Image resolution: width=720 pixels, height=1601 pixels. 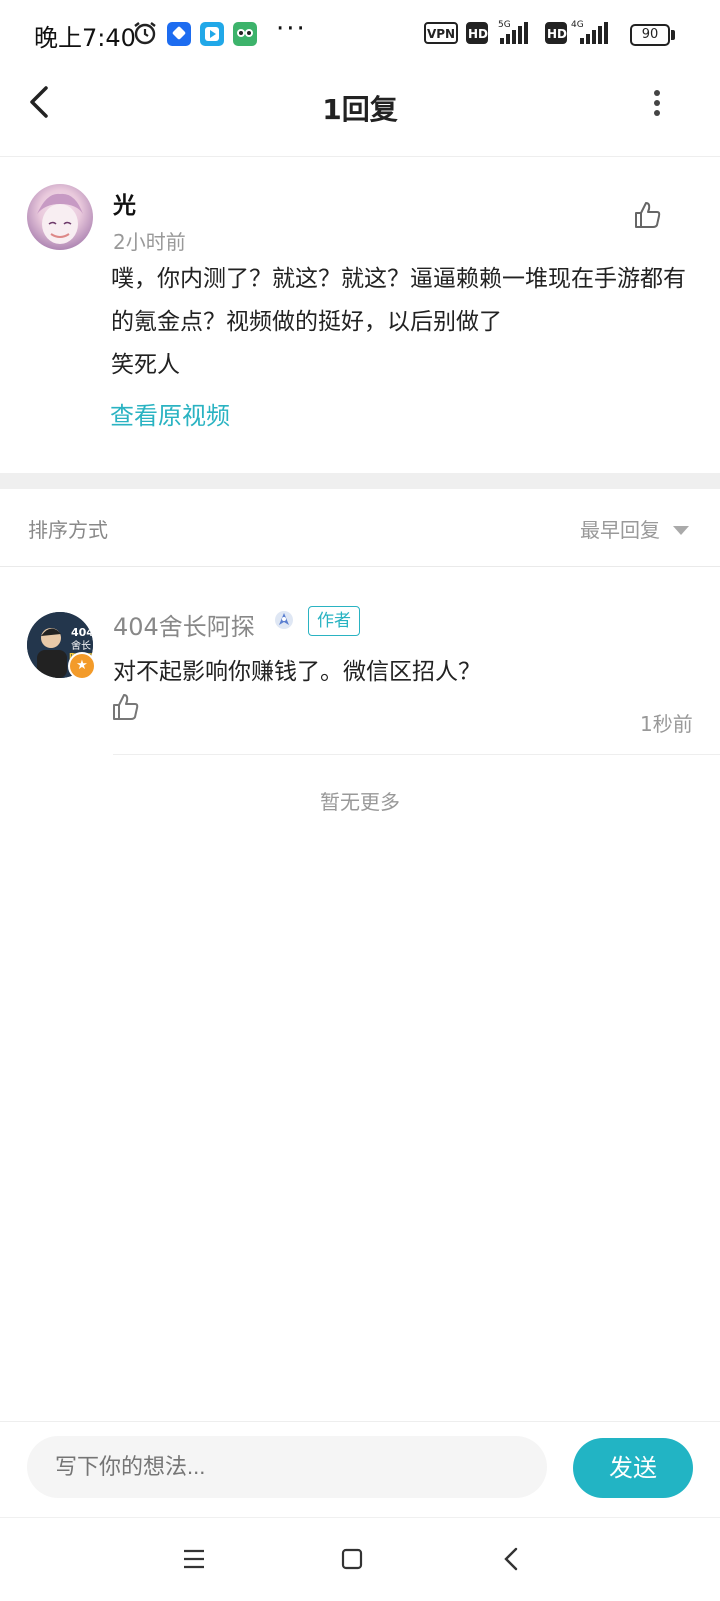 I want to click on top-bar: 1回复, so click(x=360, y=113).